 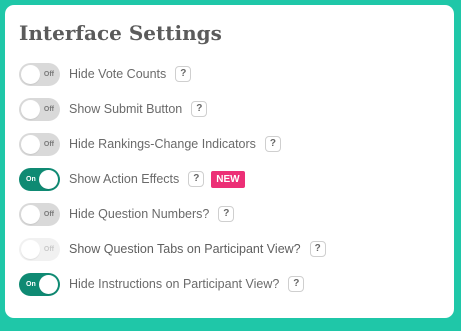 I want to click on hide-rankings-change-toggle: Off, so click(x=39, y=144).